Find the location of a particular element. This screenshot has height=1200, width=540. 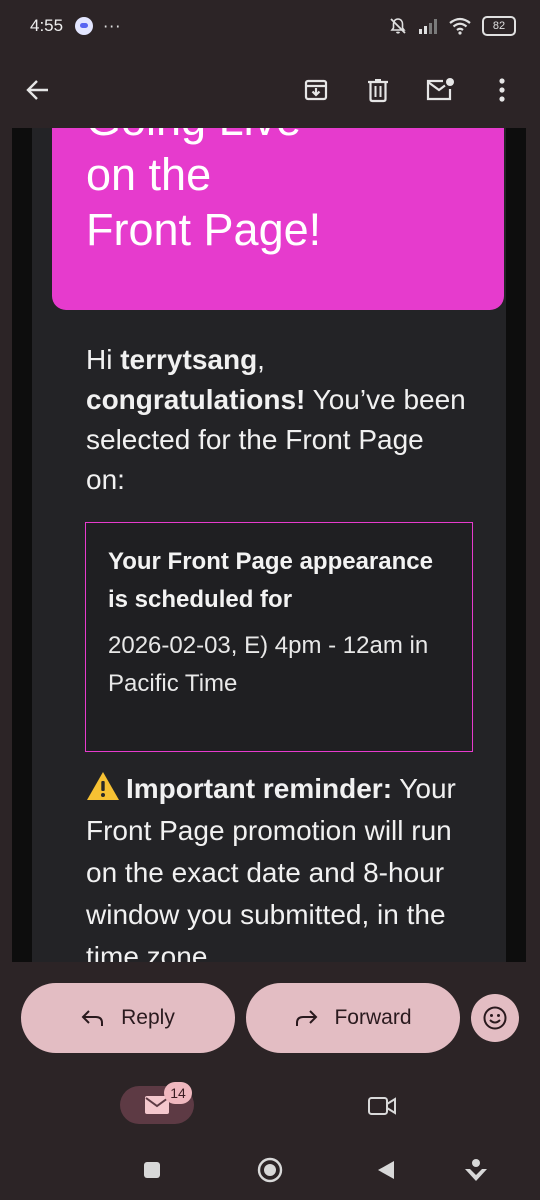

back-button is located at coordinates (38, 90).